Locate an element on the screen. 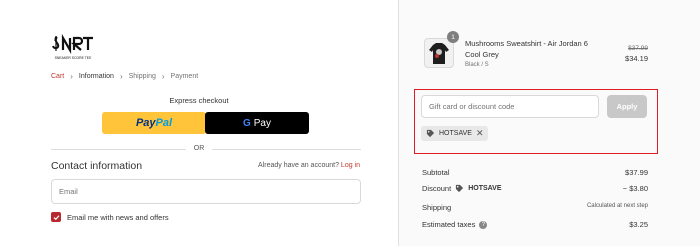  newsletter-checkbox is located at coordinates (56, 217).